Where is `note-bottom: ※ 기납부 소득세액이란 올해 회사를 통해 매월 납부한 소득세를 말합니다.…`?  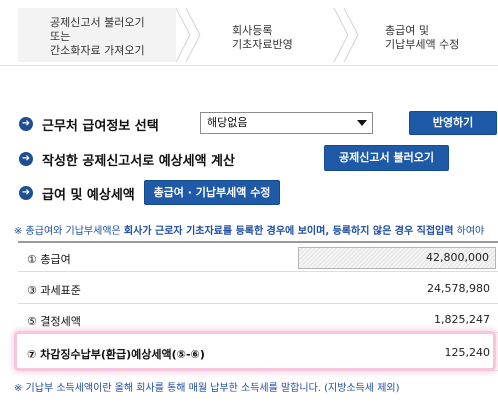
note-bottom: ※ 기납부 소득세액이란 올해 회사를 통해 매월 납부한 소득세를 말합니다.… is located at coordinates (207, 388).